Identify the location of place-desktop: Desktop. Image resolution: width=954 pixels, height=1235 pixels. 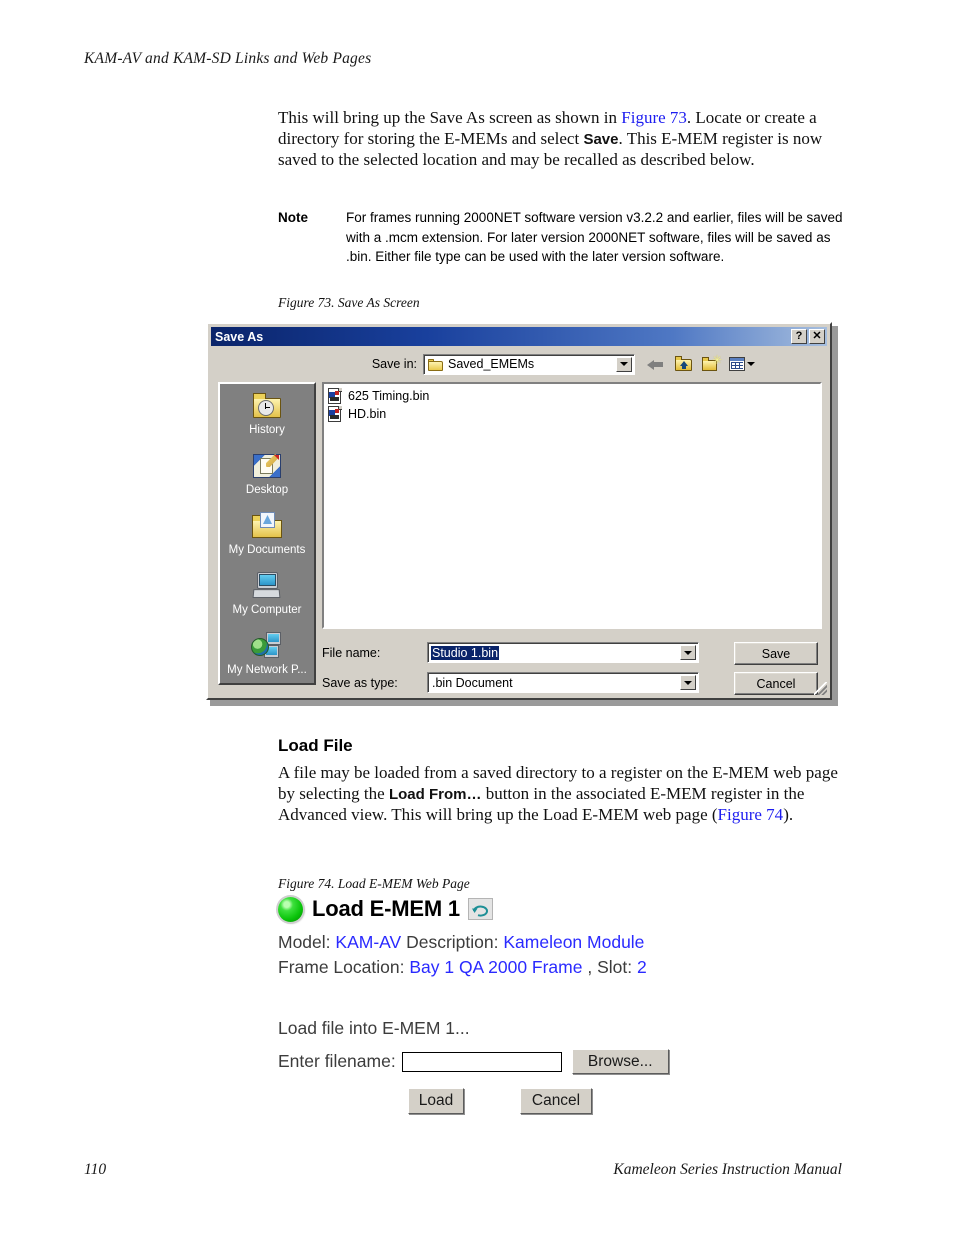
(267, 479).